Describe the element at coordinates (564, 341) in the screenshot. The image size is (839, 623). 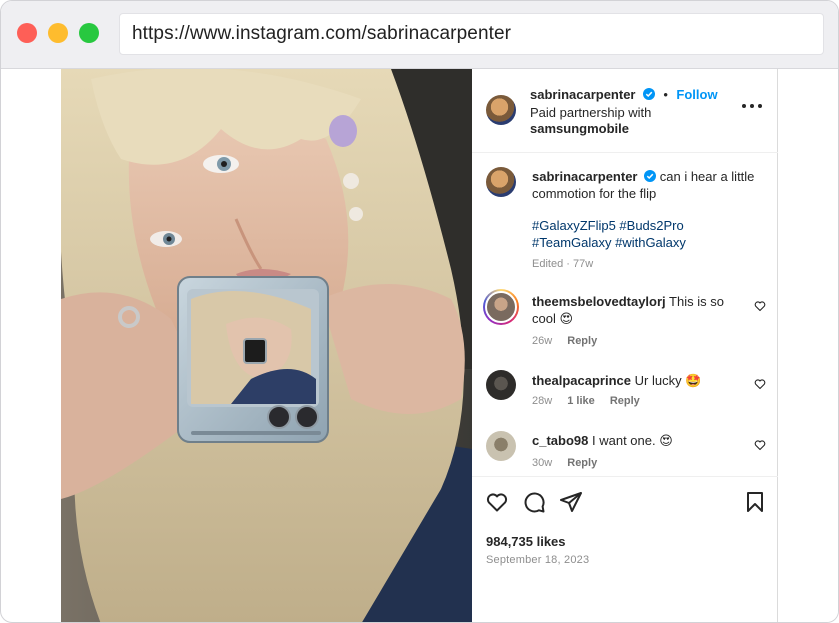
I see `comment-meta: 26w Reply` at that location.